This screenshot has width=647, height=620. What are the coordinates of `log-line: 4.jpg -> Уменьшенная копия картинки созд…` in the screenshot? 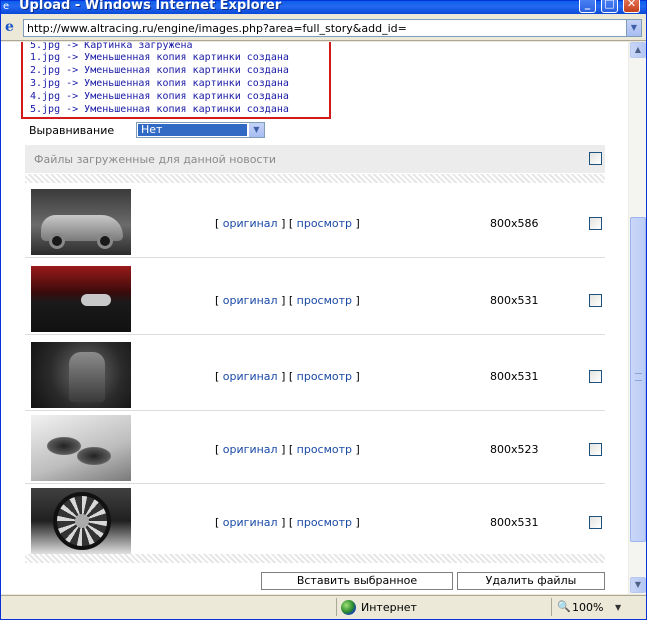 It's located at (159, 96).